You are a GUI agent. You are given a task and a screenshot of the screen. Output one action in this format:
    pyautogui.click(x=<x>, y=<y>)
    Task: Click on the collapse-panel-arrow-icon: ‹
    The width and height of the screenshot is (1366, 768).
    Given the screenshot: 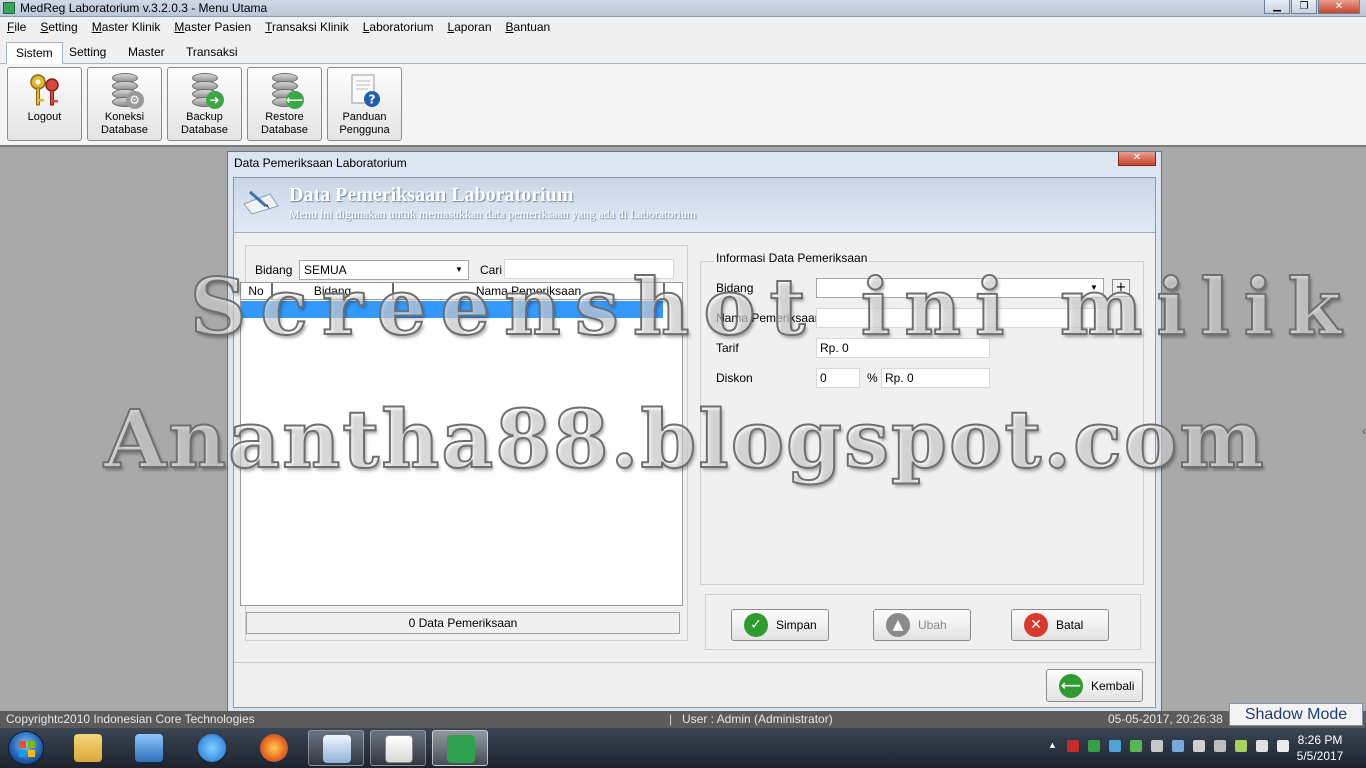 What is the action you would take?
    pyautogui.click(x=1364, y=431)
    